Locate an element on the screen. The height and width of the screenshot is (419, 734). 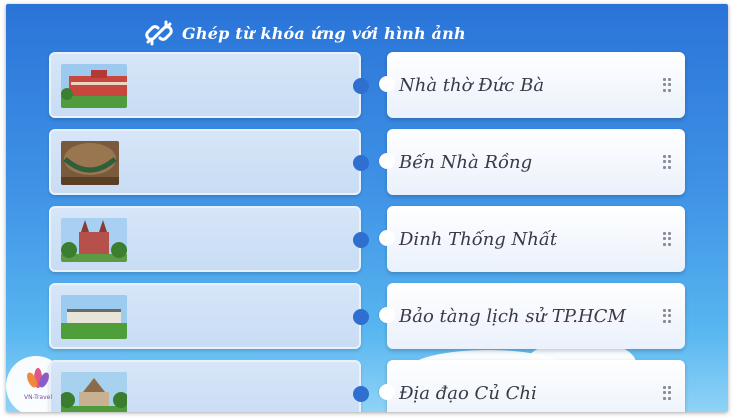
keyword-label: Bảo tàng lịch sử TP.HCM is located at coordinates (512, 316).